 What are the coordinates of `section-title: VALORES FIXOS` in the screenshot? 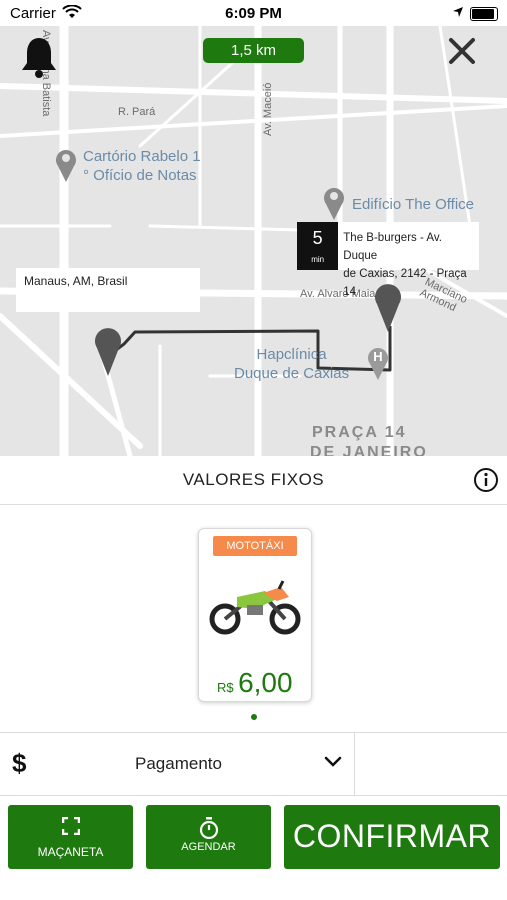 It's located at (253, 479).